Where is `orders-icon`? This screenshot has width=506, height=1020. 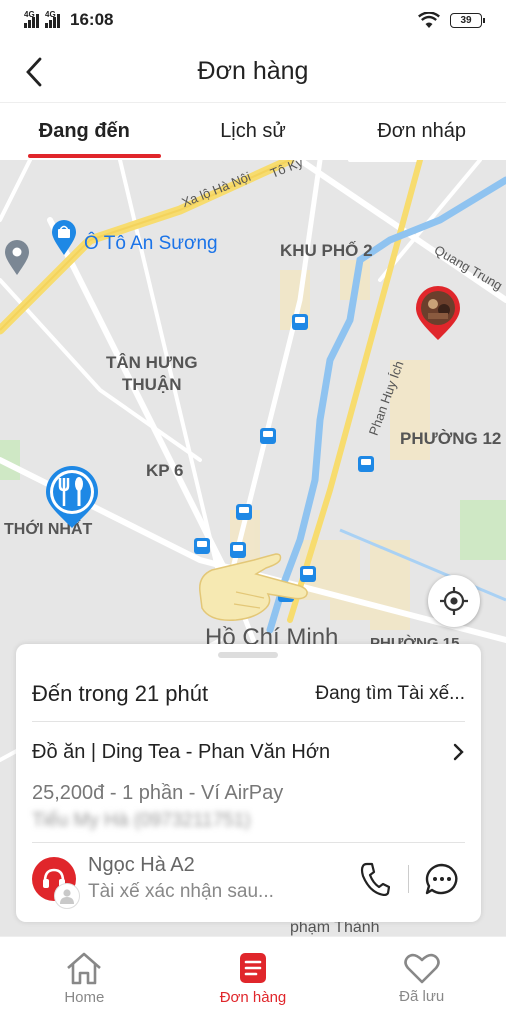
orders-icon is located at coordinates (253, 968).